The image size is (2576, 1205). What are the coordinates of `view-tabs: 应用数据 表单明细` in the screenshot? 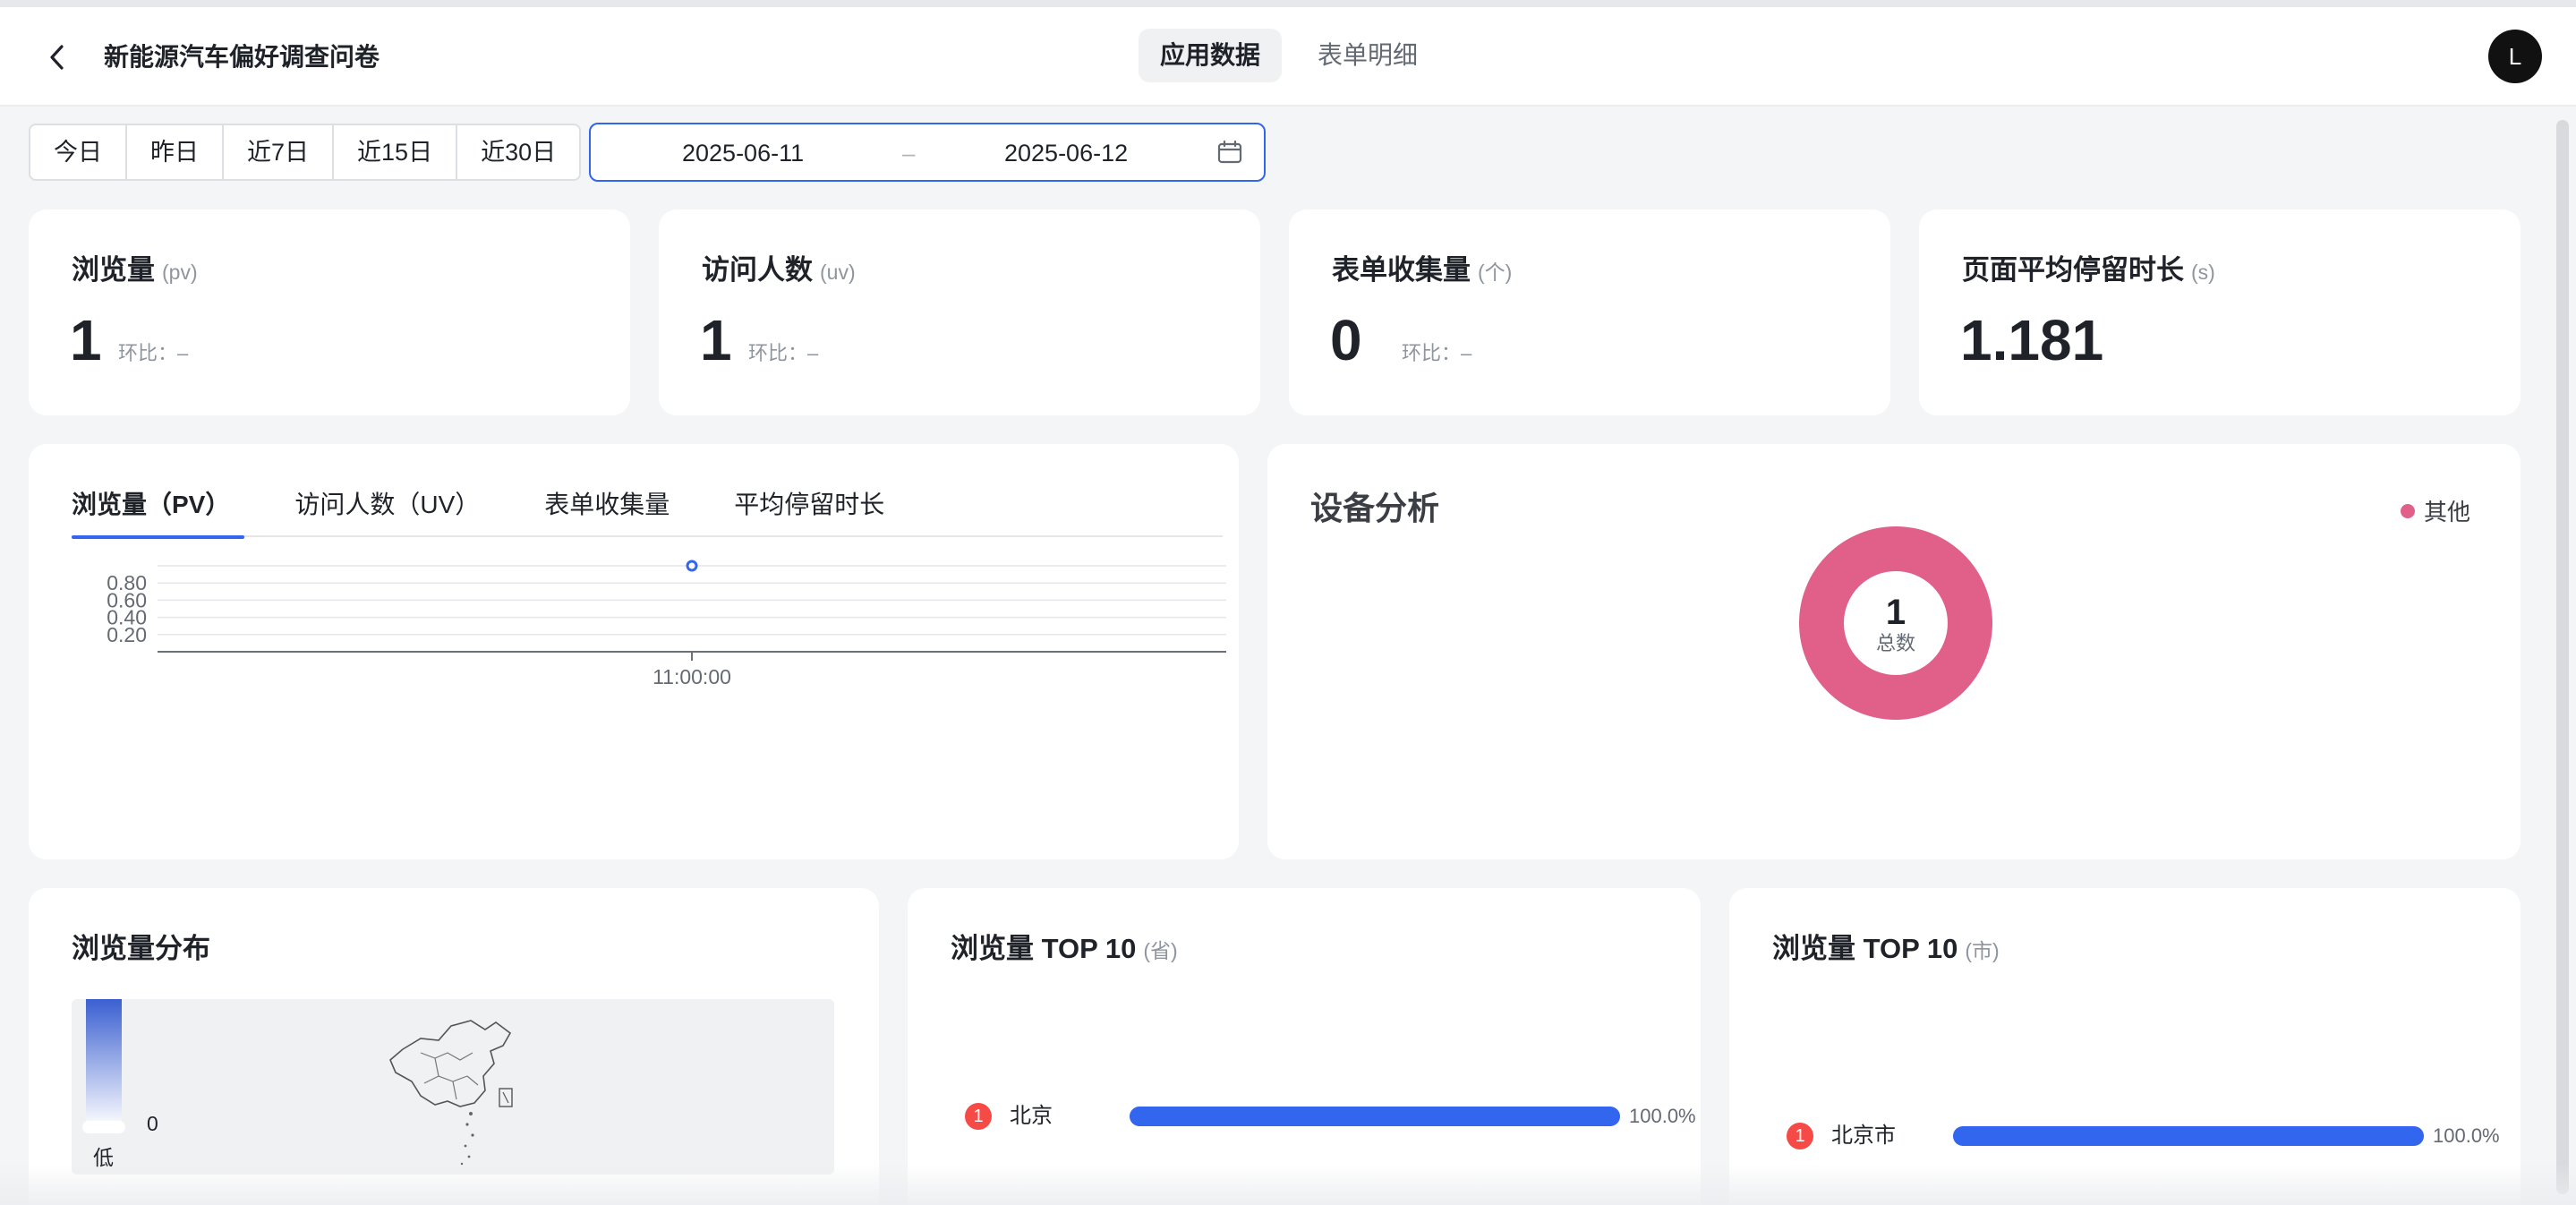 It's located at (1296, 56).